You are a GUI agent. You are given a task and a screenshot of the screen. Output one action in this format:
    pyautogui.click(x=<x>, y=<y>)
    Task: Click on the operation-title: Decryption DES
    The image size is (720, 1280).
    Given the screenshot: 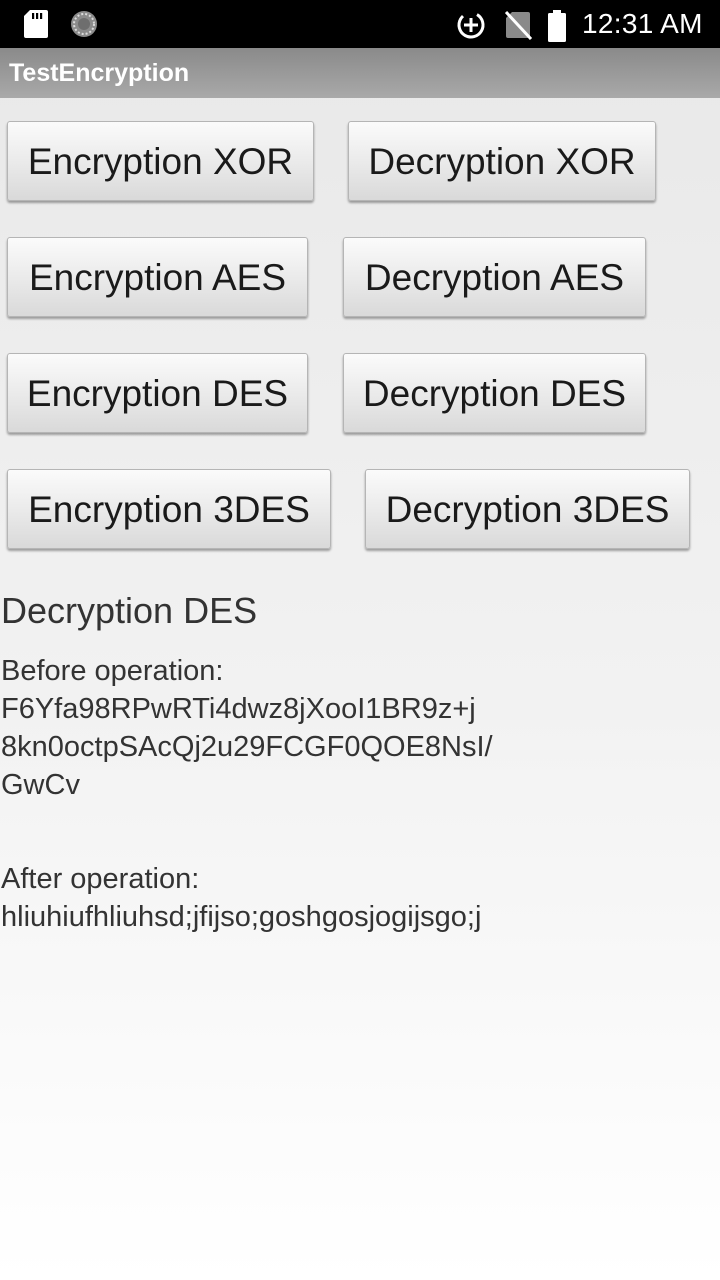 What is the action you would take?
    pyautogui.click(x=129, y=610)
    